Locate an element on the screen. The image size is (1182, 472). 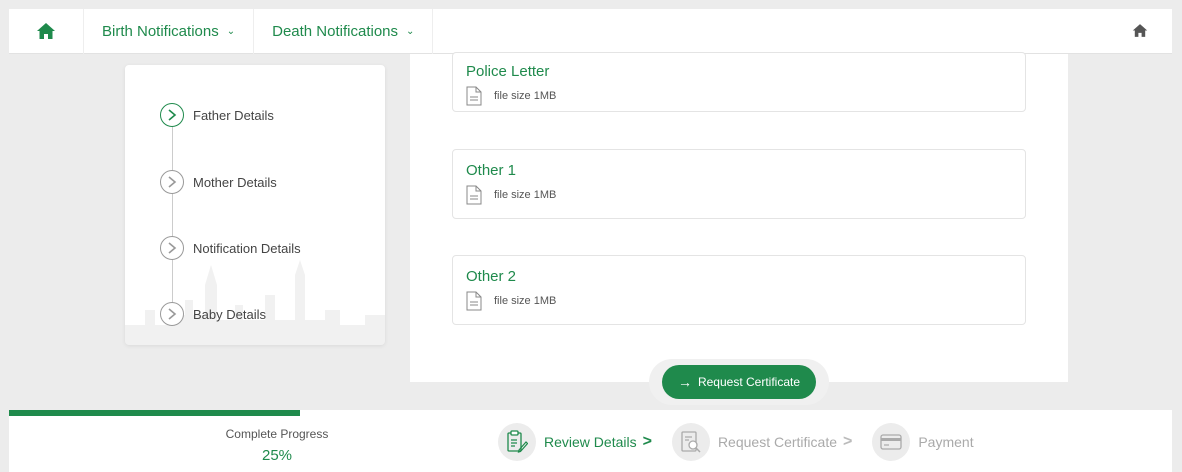
clipboard-edit-icon is located at coordinates (517, 442).